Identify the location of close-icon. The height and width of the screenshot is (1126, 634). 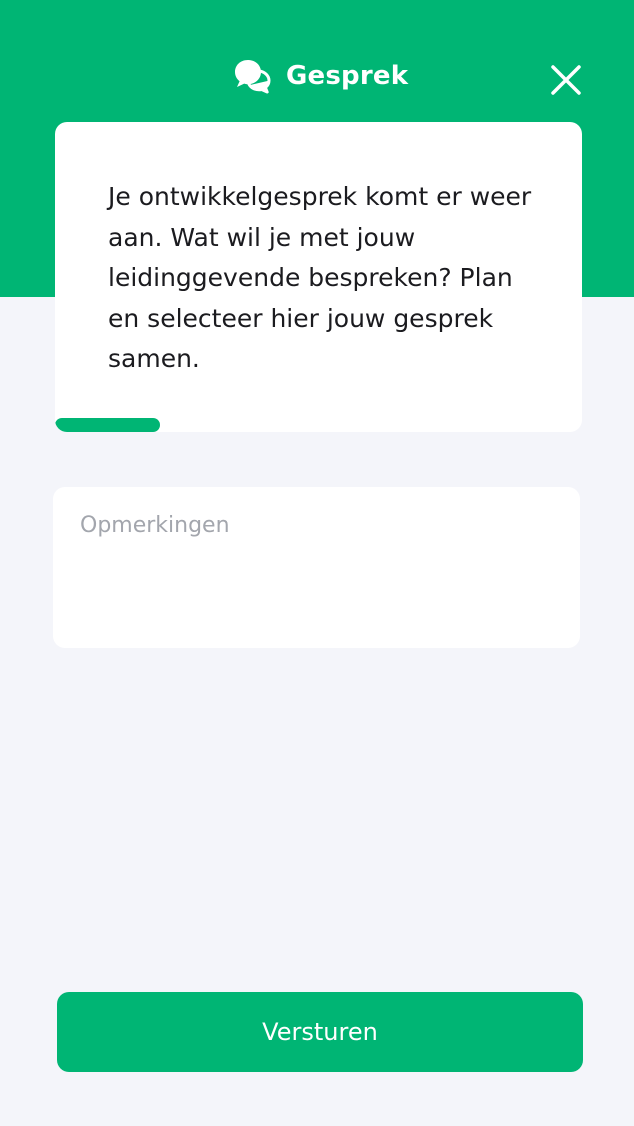
(566, 80).